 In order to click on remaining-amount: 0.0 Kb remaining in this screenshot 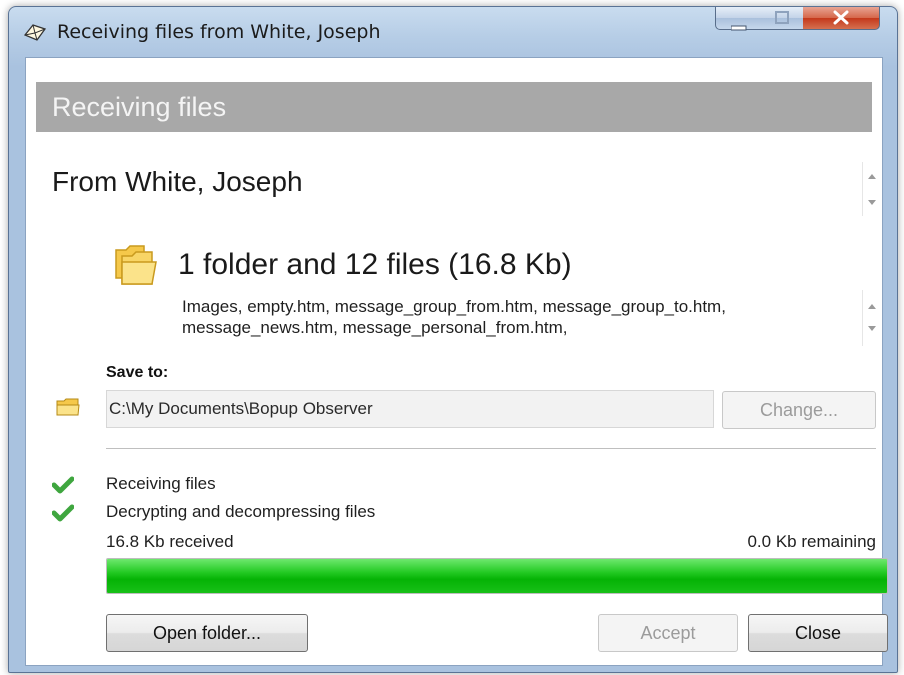, I will do `click(811, 541)`.